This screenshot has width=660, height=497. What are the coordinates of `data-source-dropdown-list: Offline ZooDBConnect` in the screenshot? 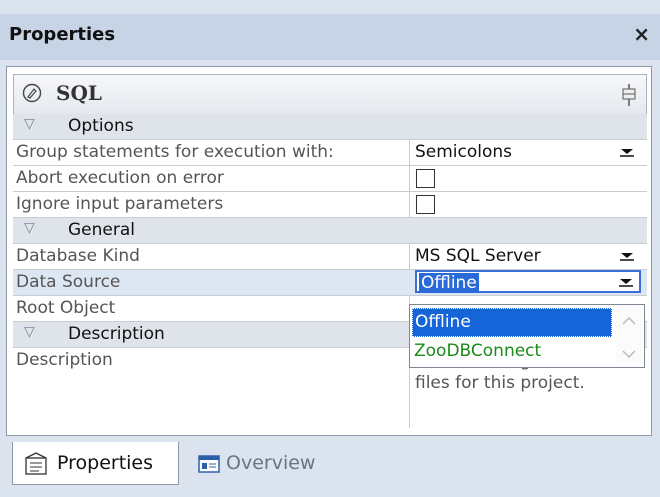 It's located at (527, 336).